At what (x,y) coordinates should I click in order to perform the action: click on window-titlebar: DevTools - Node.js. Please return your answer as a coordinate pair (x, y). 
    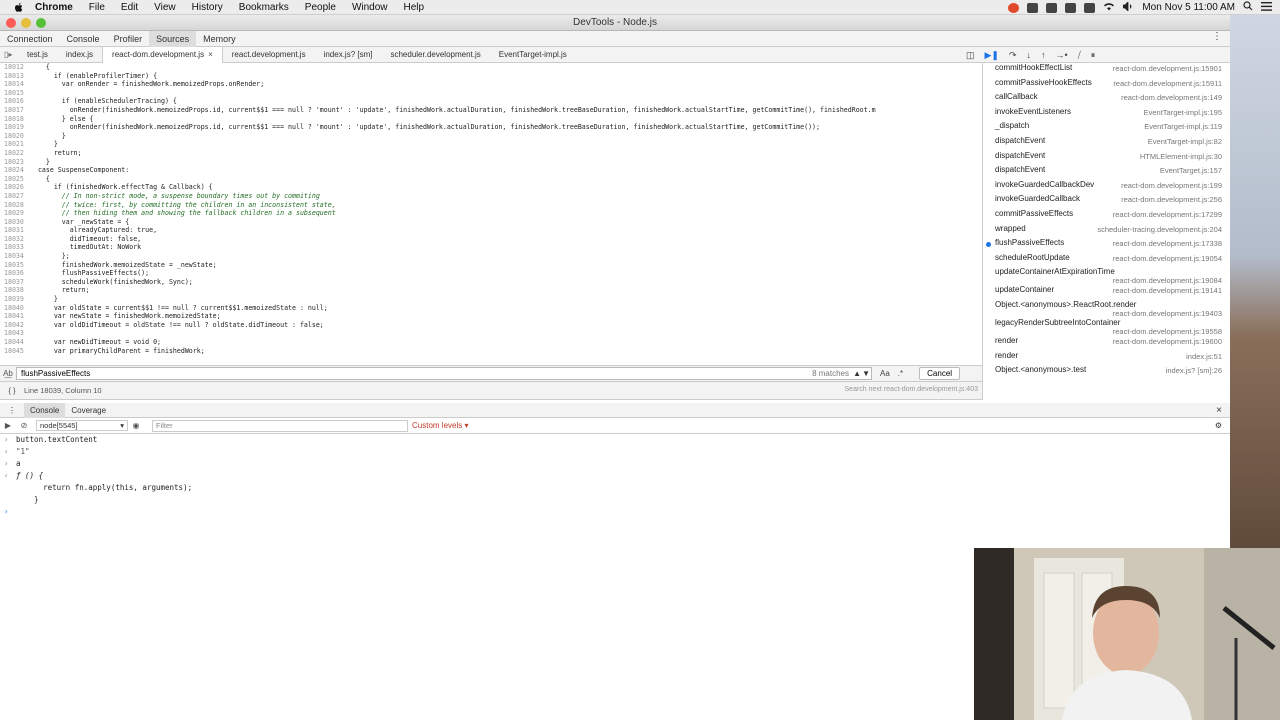
    Looking at the image, I should click on (615, 23).